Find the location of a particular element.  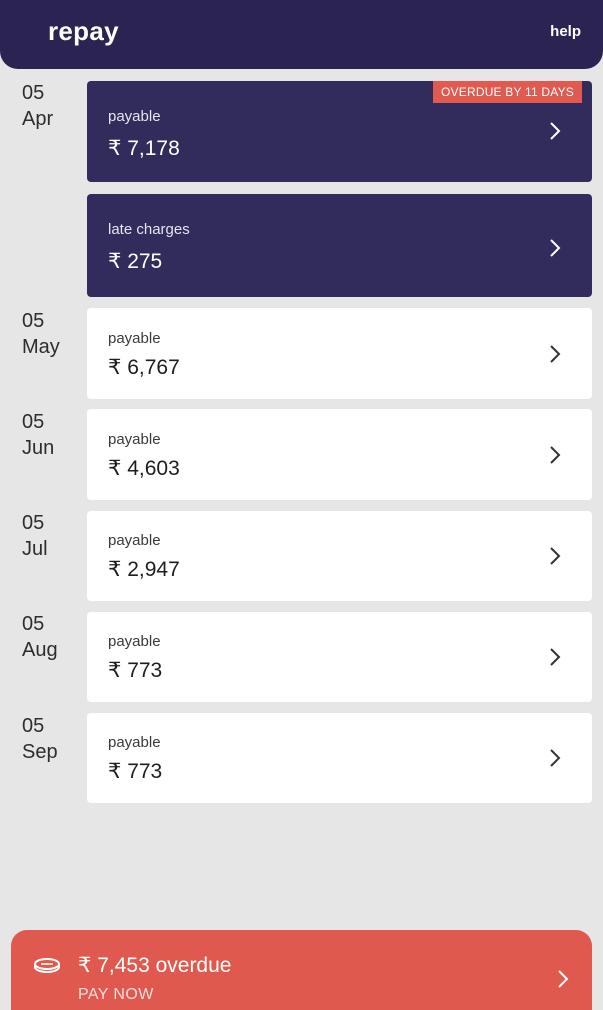

date-month: May is located at coordinates (41, 347).